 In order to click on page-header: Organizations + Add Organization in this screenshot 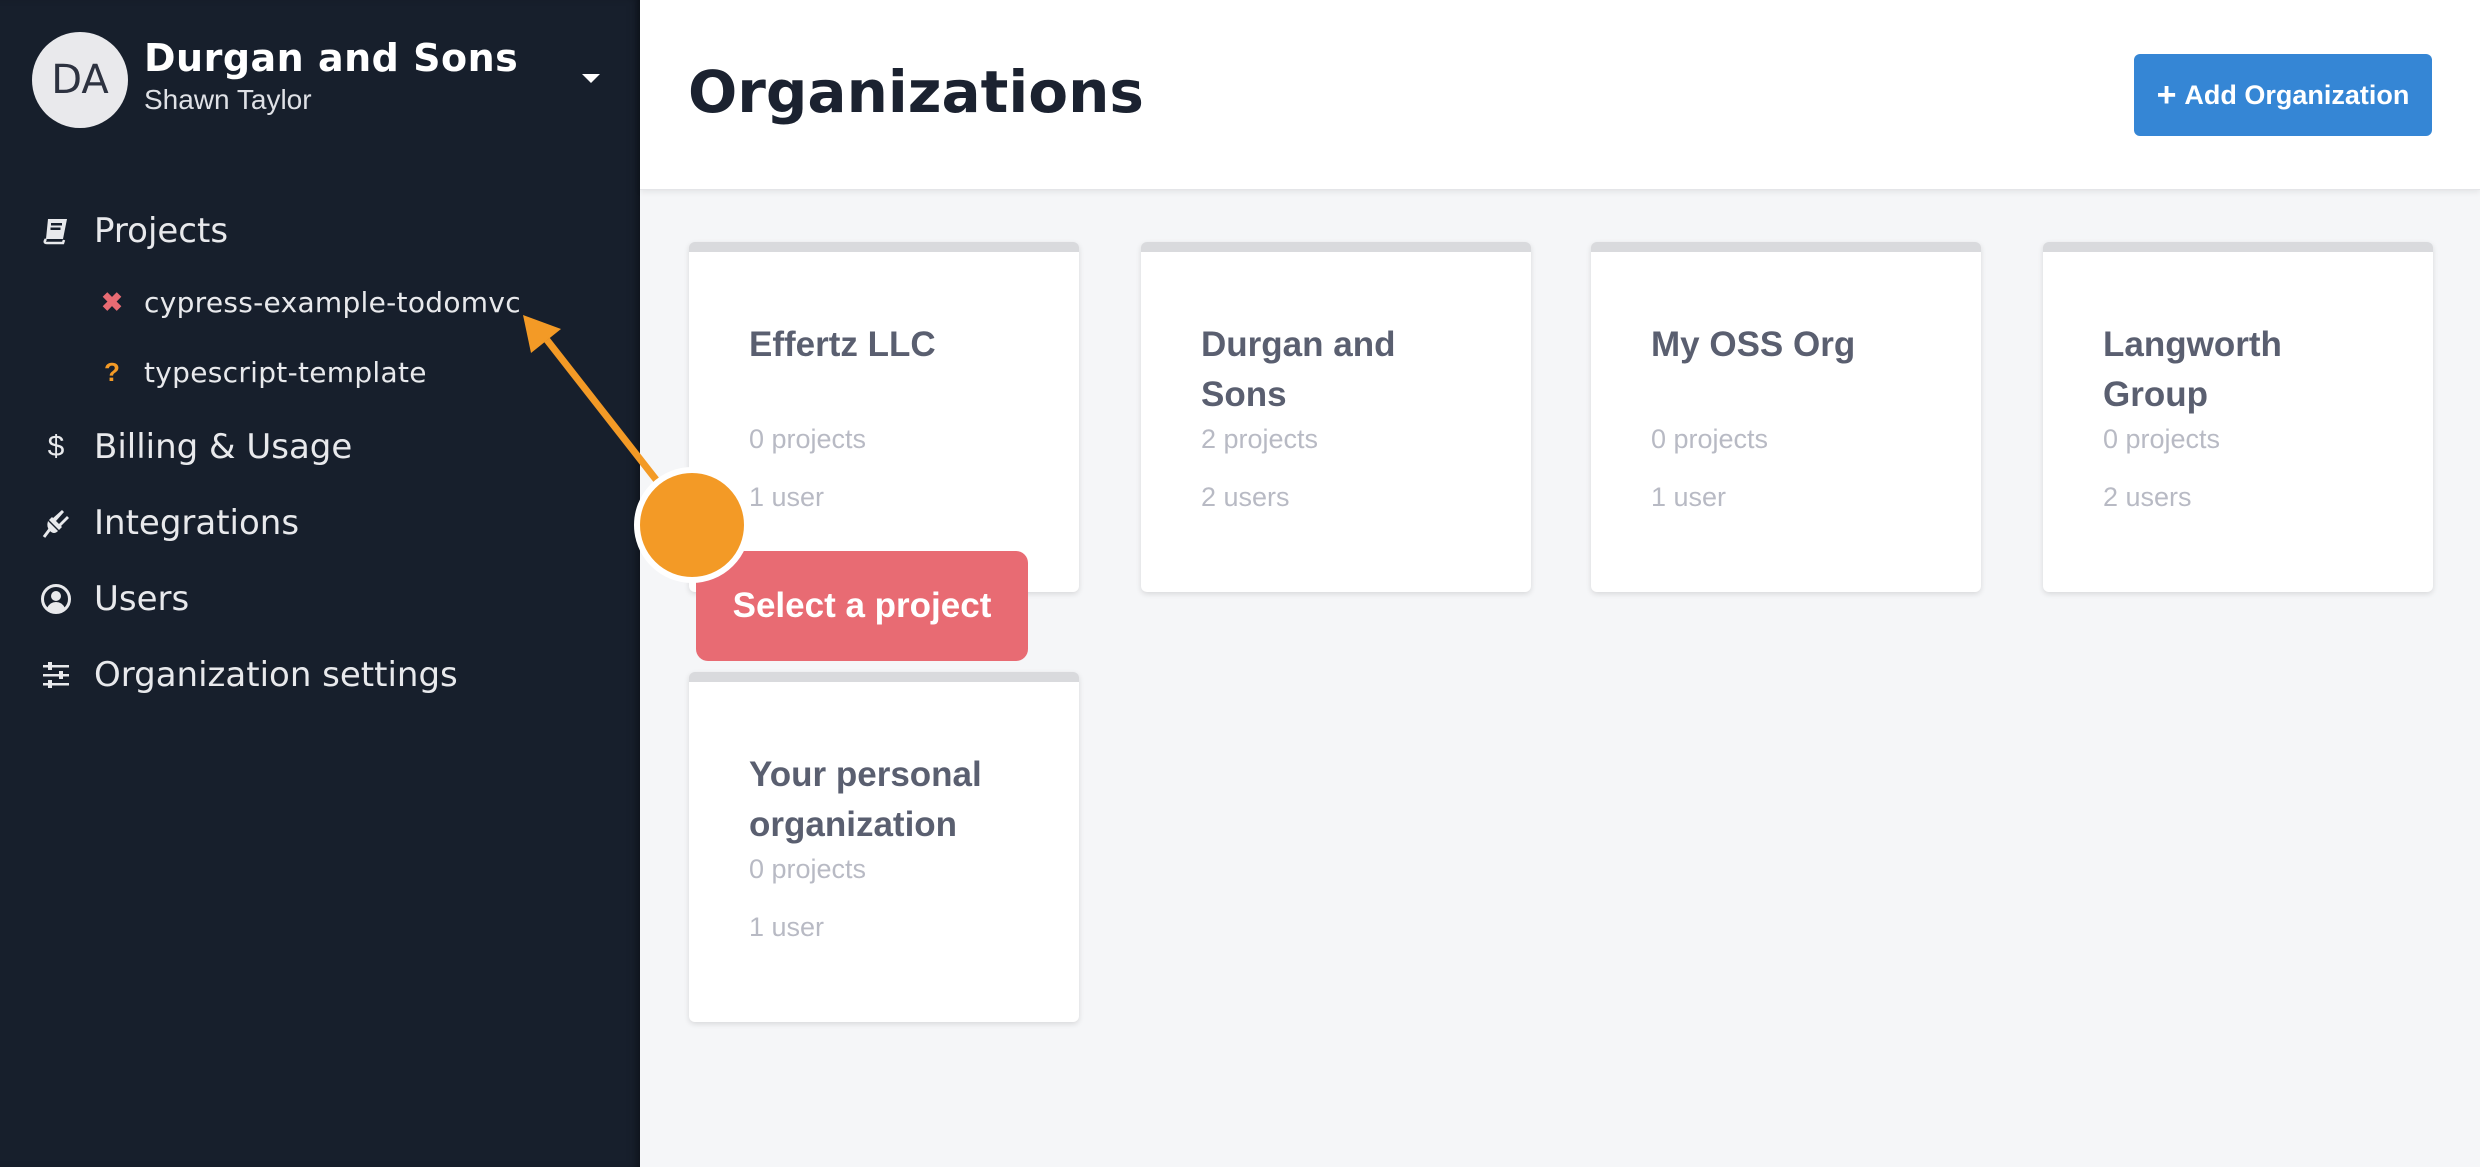, I will do `click(1560, 95)`.